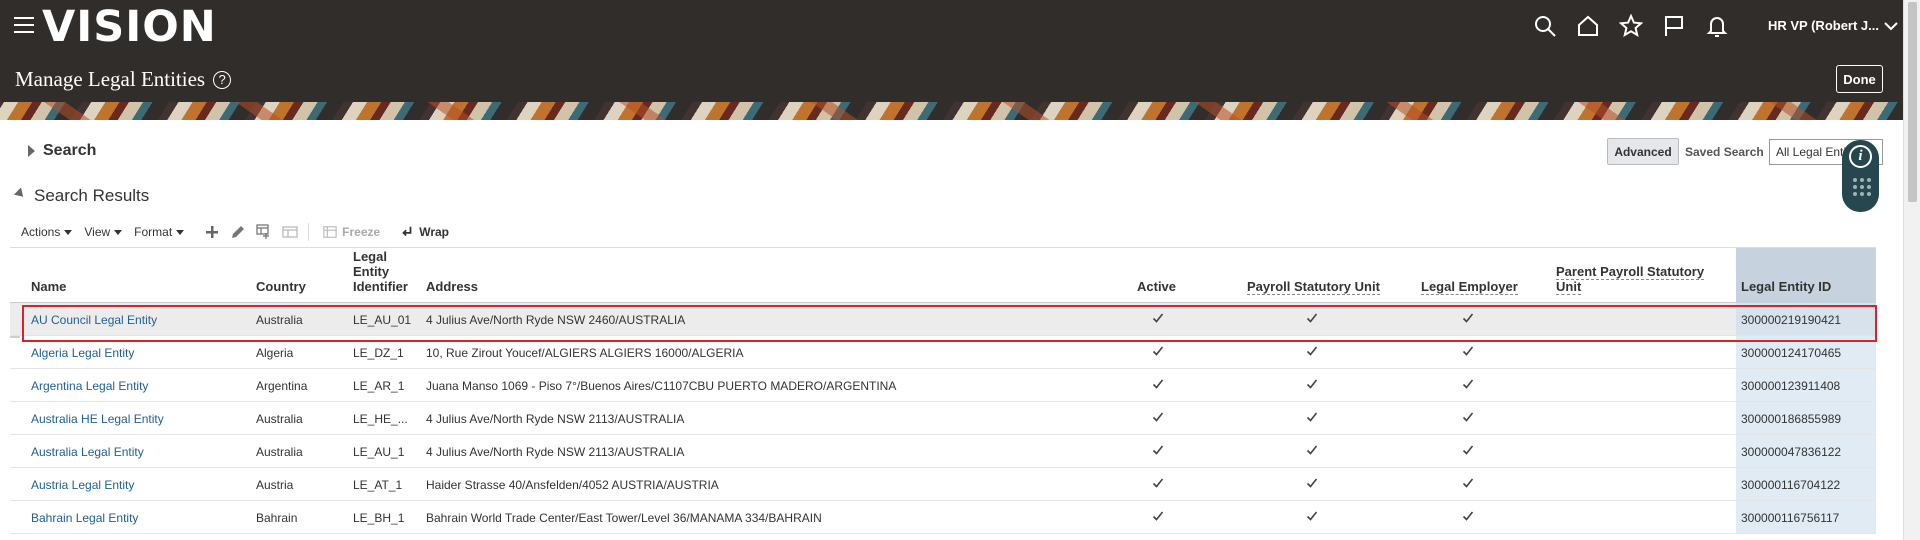  What do you see at coordinates (1911, 270) in the screenshot?
I see `vertical-scrollbar` at bounding box center [1911, 270].